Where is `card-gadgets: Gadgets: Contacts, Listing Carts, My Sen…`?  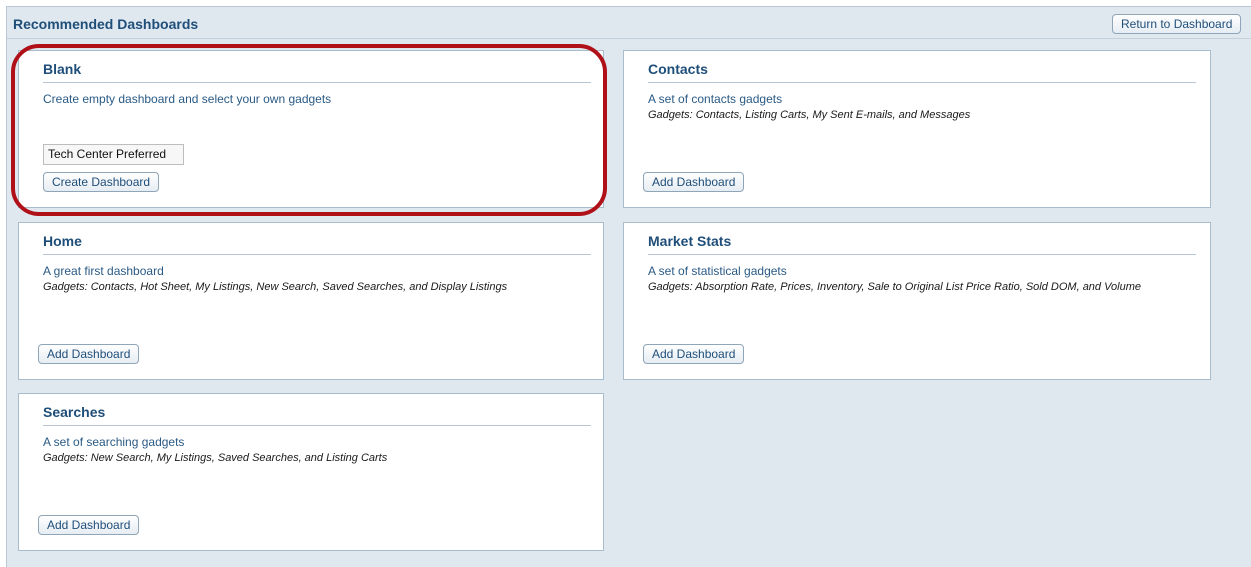
card-gadgets: Gadgets: Contacts, Listing Carts, My Sen… is located at coordinates (809, 115).